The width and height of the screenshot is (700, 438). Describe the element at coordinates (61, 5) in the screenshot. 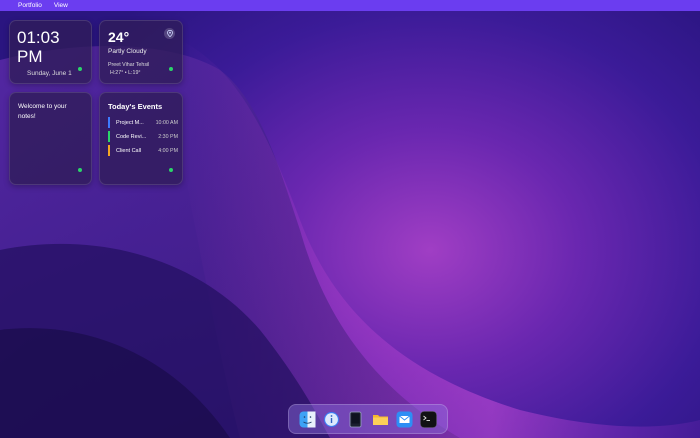

I see `menu-item-view: View` at that location.